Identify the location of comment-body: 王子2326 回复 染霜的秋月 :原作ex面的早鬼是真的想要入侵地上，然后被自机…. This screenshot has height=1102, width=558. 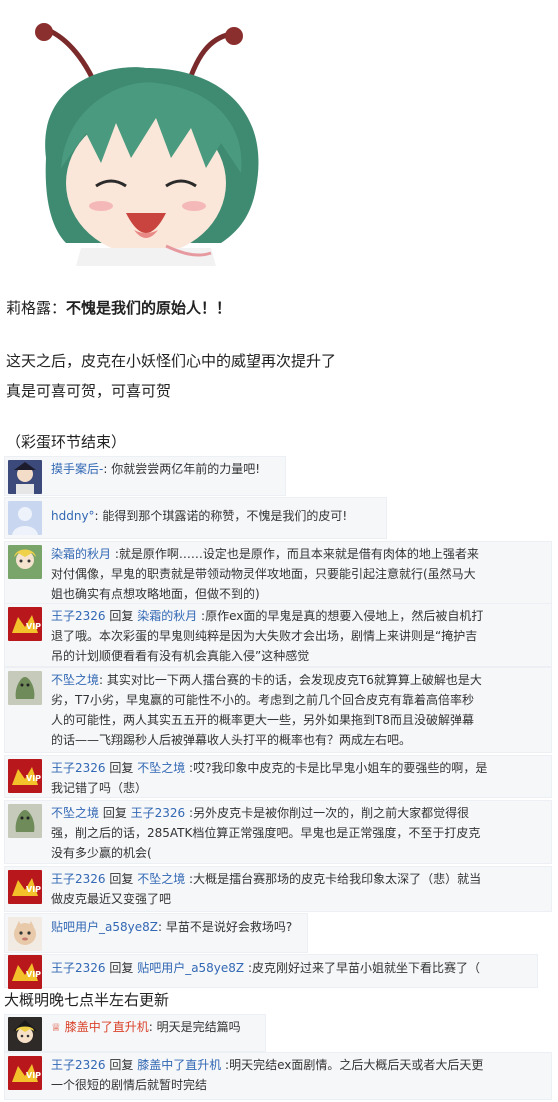
(267, 636).